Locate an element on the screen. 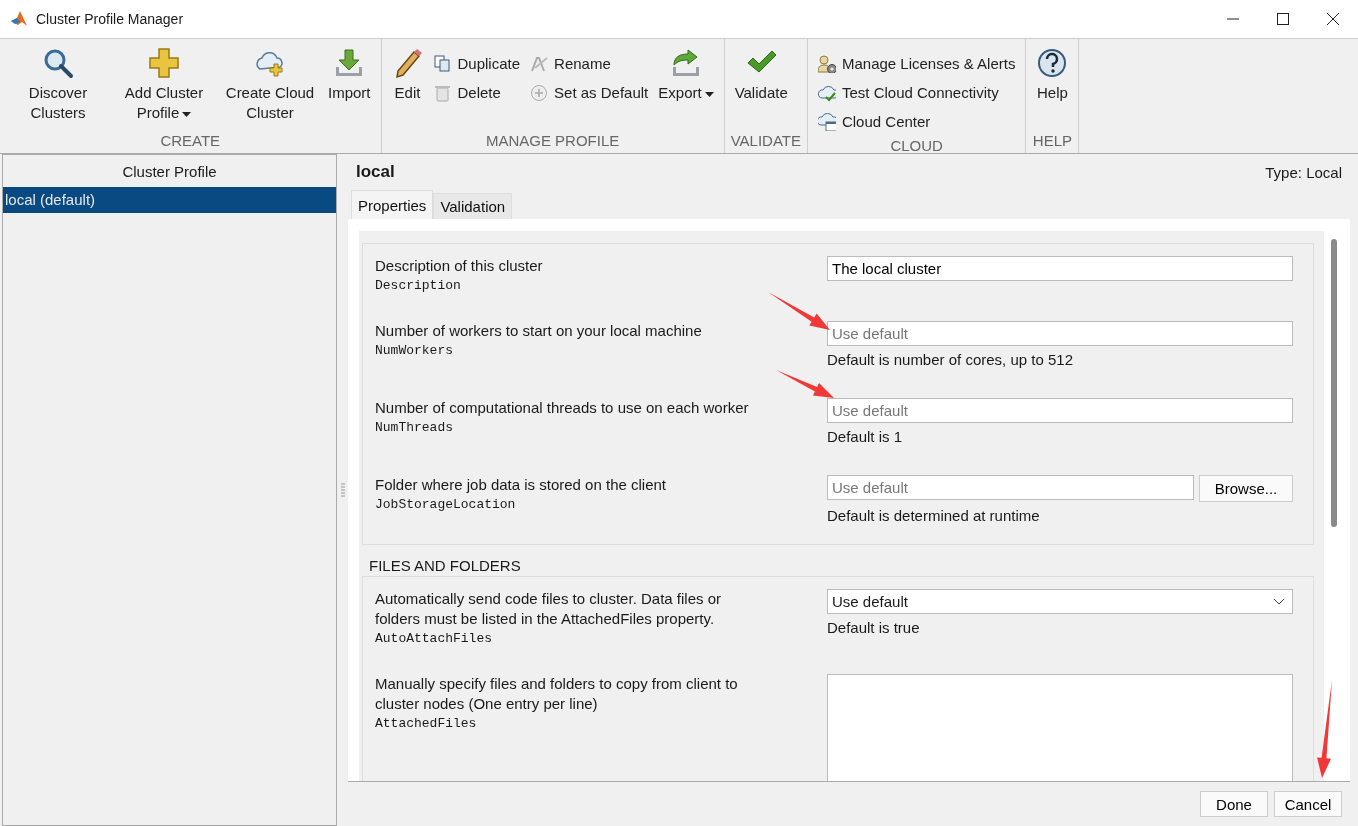 The height and width of the screenshot is (826, 1358). section-label: MANAGE PROFILE is located at coordinates (552, 141).